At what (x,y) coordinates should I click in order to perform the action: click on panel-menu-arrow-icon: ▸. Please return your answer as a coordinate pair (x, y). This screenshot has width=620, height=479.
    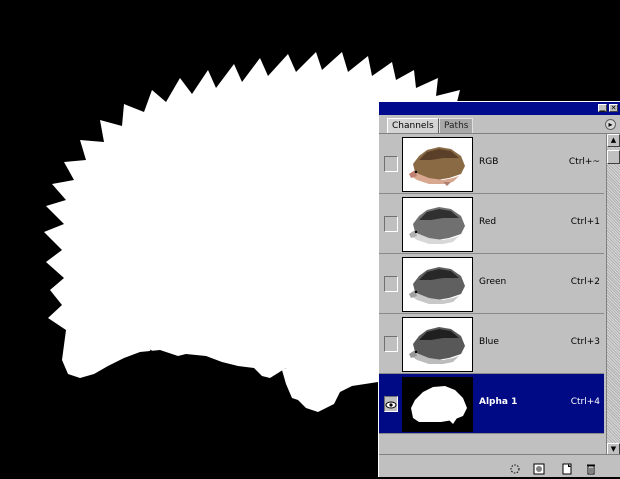
    Looking at the image, I should click on (610, 124).